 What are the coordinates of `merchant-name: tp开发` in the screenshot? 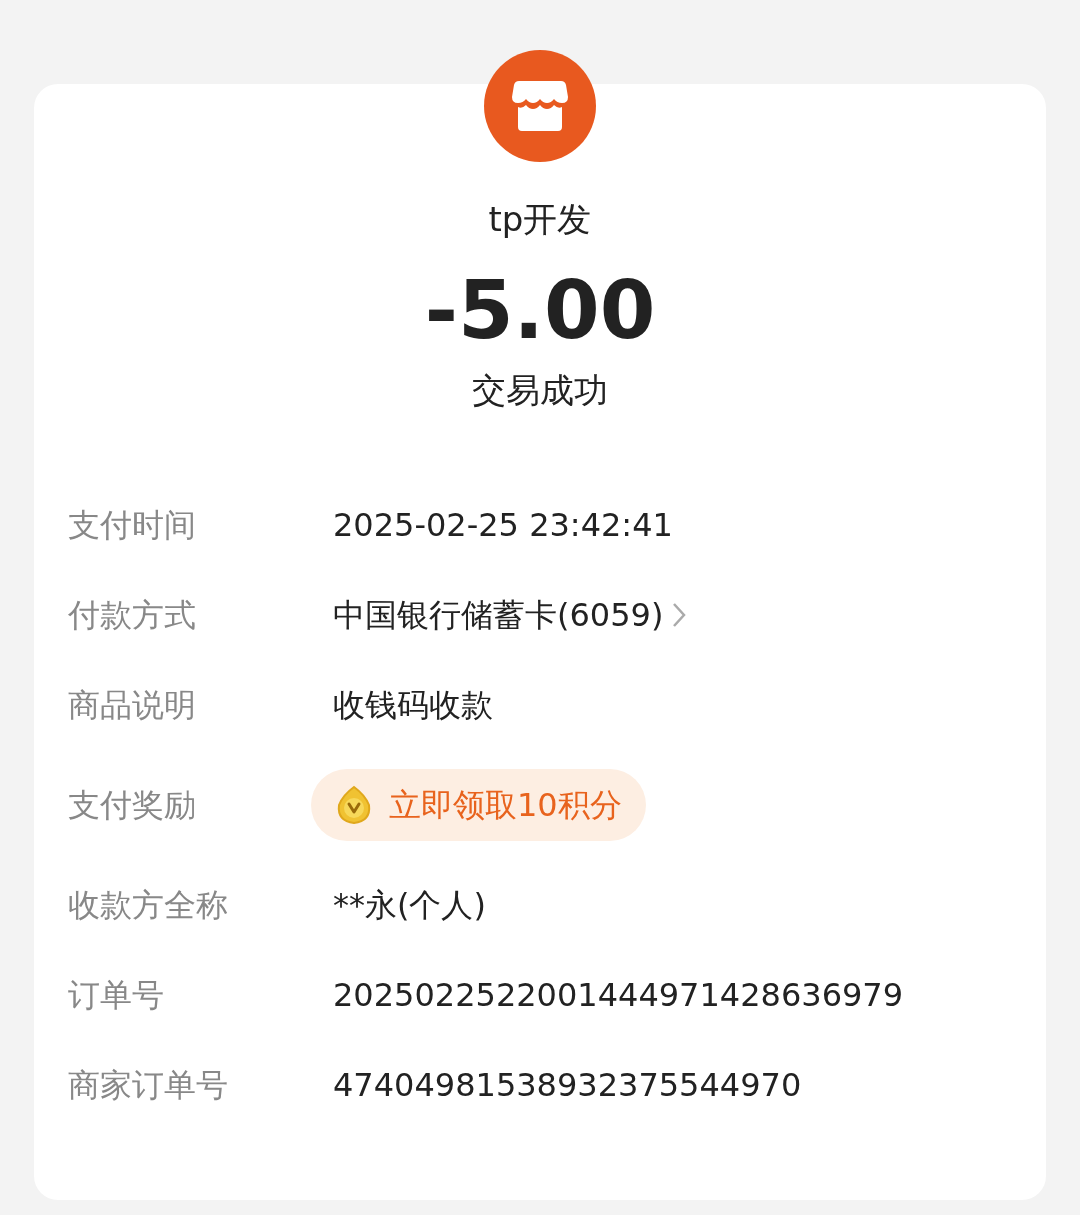 It's located at (540, 219).